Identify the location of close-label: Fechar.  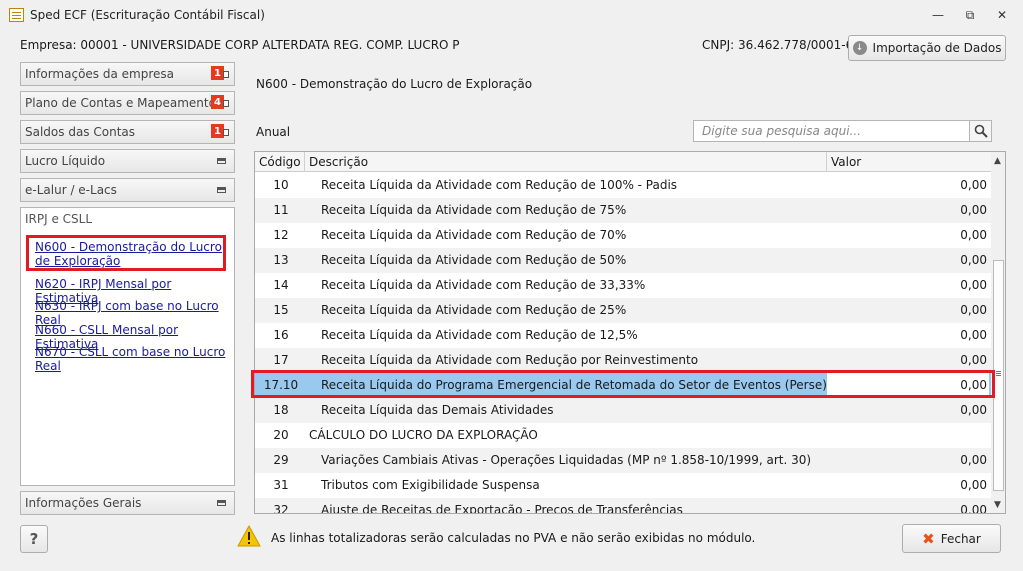
(960, 538).